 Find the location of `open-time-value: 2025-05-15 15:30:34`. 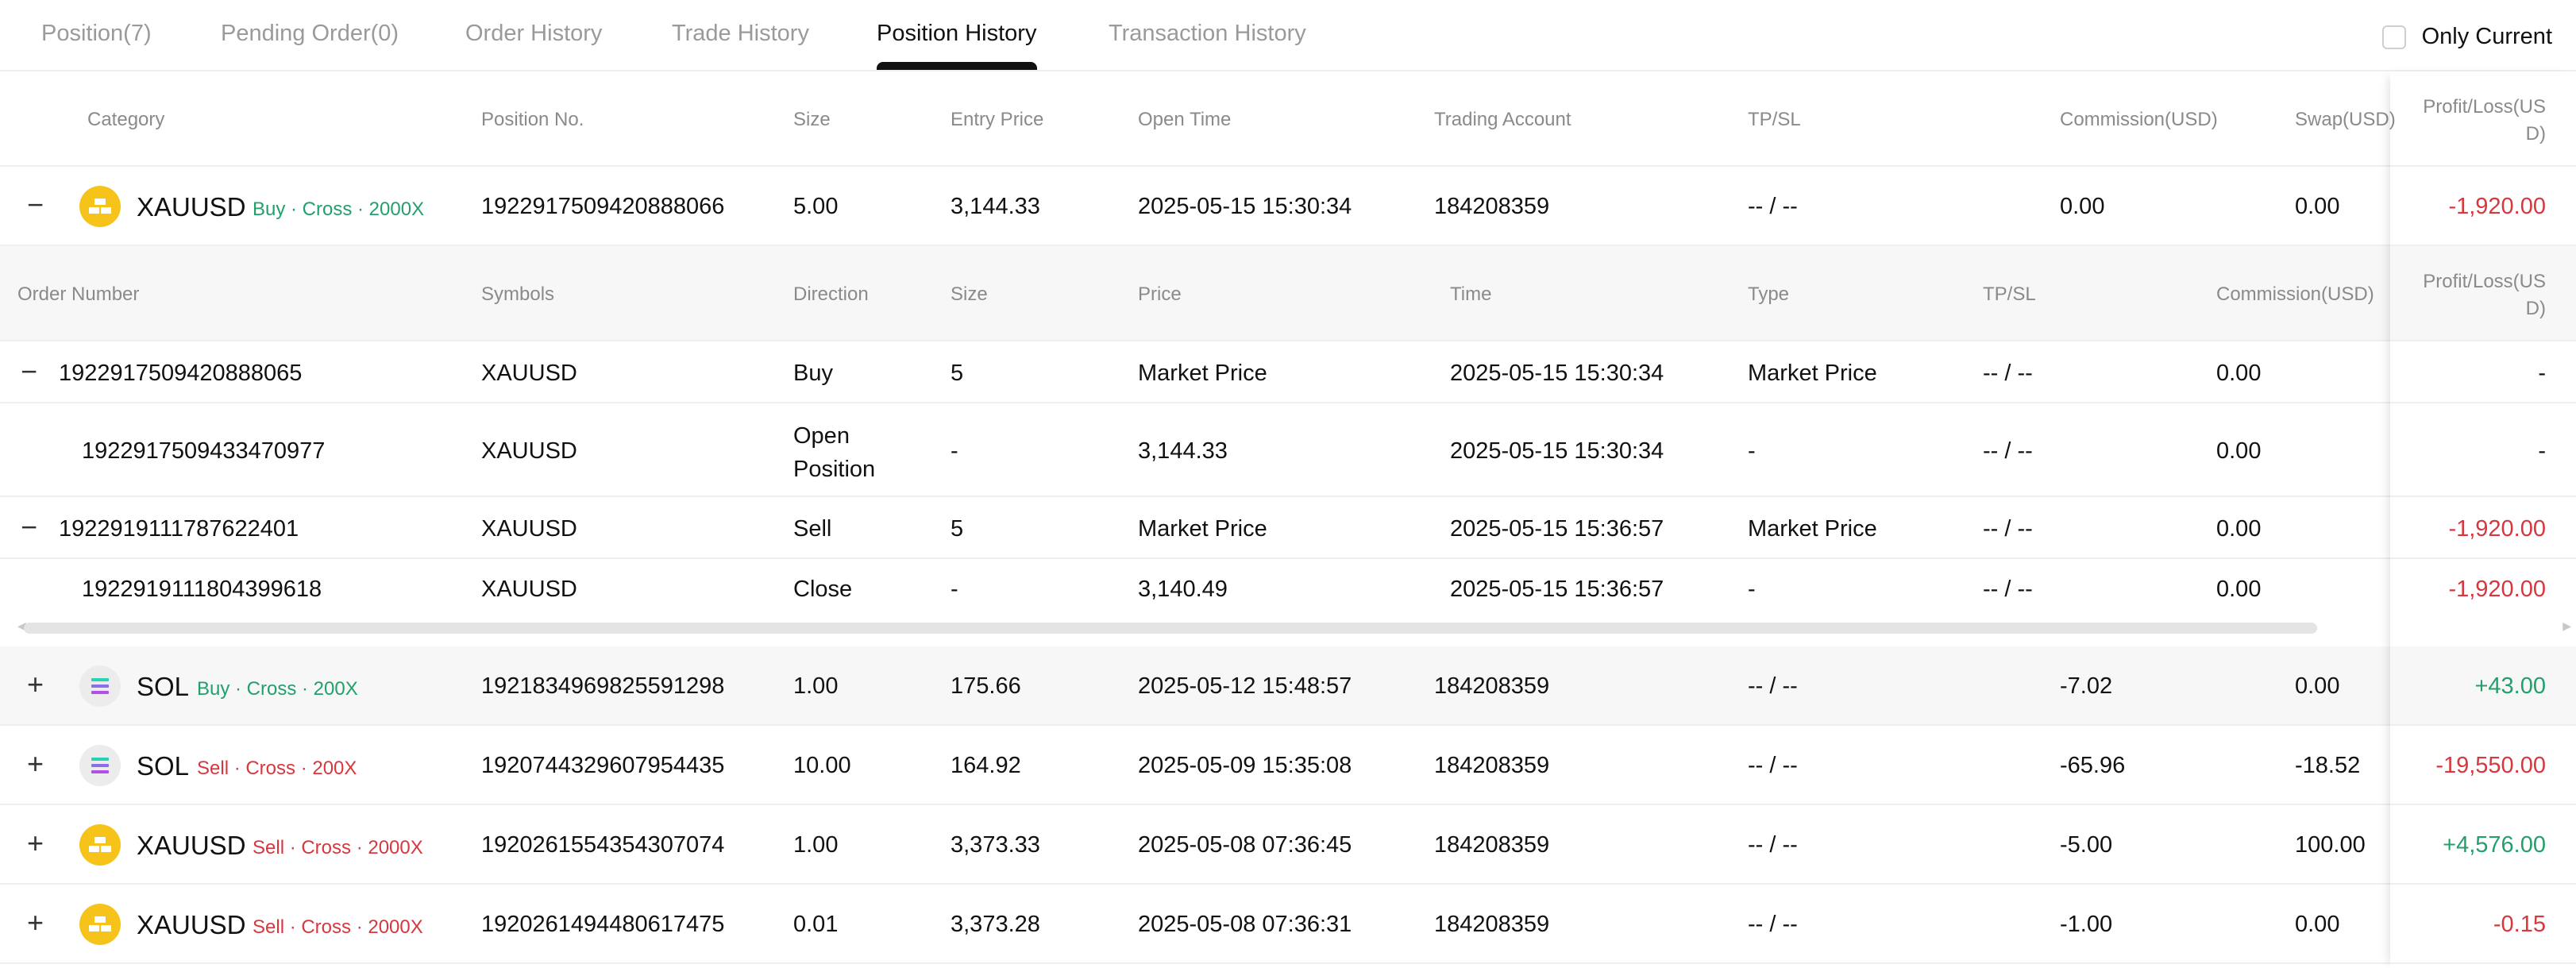

open-time-value: 2025-05-15 15:30:34 is located at coordinates (1245, 206).